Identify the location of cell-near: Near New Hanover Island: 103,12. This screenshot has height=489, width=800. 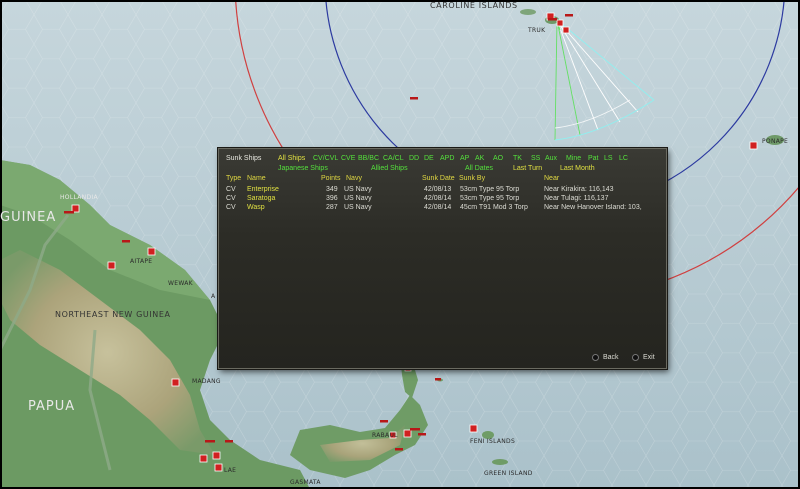
(593, 207).